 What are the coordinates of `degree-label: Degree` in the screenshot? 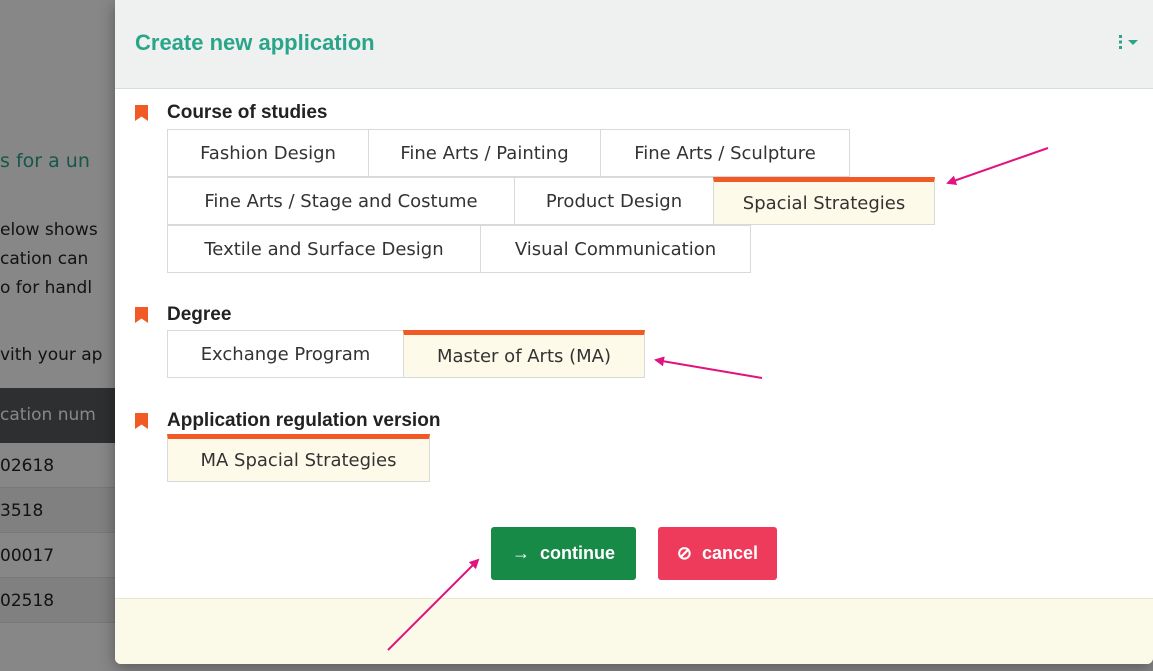 It's located at (183, 315).